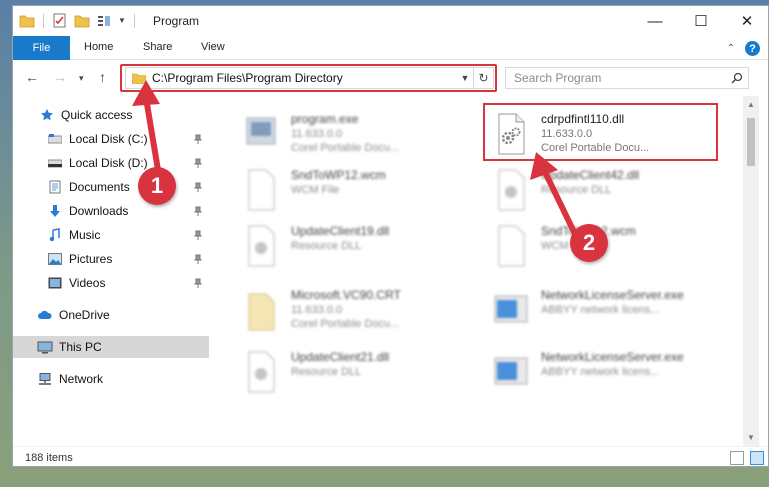 This screenshot has width=769, height=487. I want to click on exe-file-icon, so click(511, 371).